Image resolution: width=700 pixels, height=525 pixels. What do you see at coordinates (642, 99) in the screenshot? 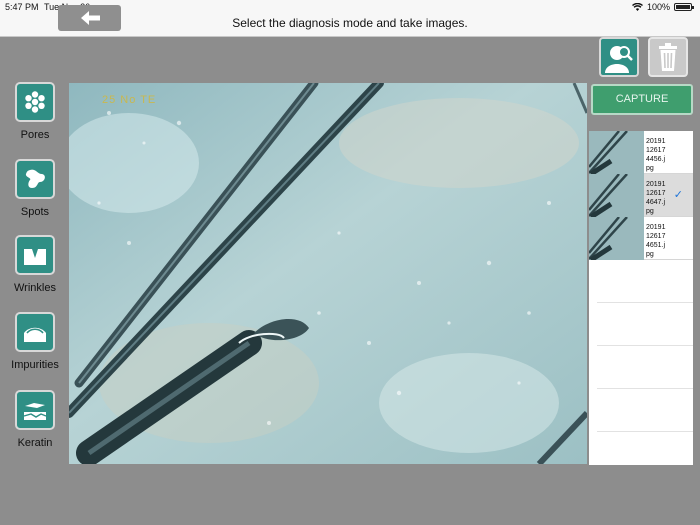
I see `capture-button: CAPTURE` at bounding box center [642, 99].